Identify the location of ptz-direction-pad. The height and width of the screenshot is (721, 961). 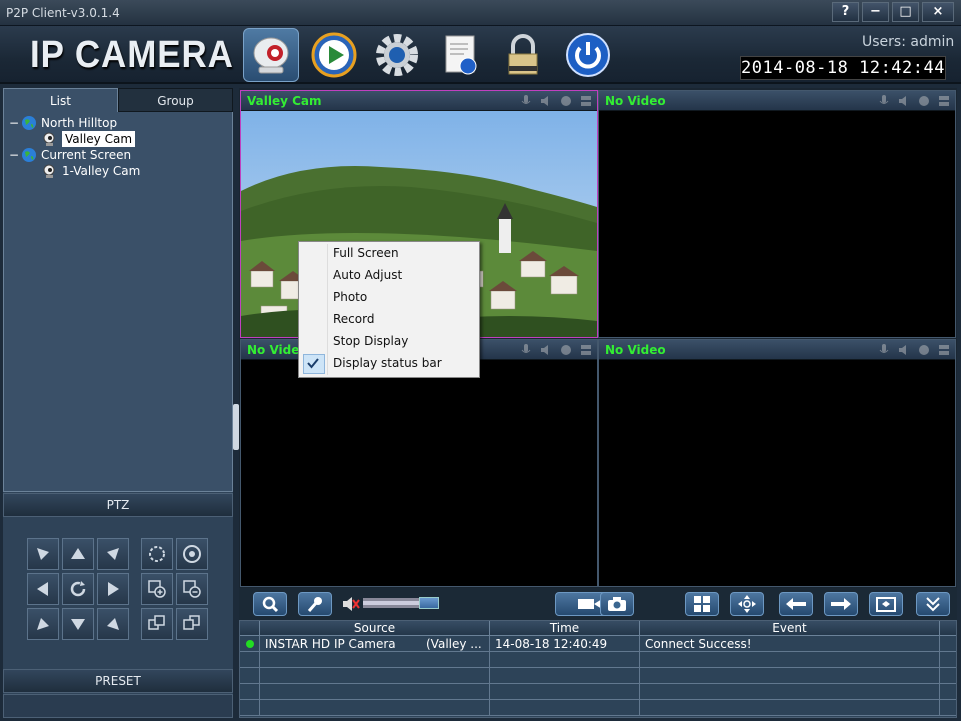
(79, 590).